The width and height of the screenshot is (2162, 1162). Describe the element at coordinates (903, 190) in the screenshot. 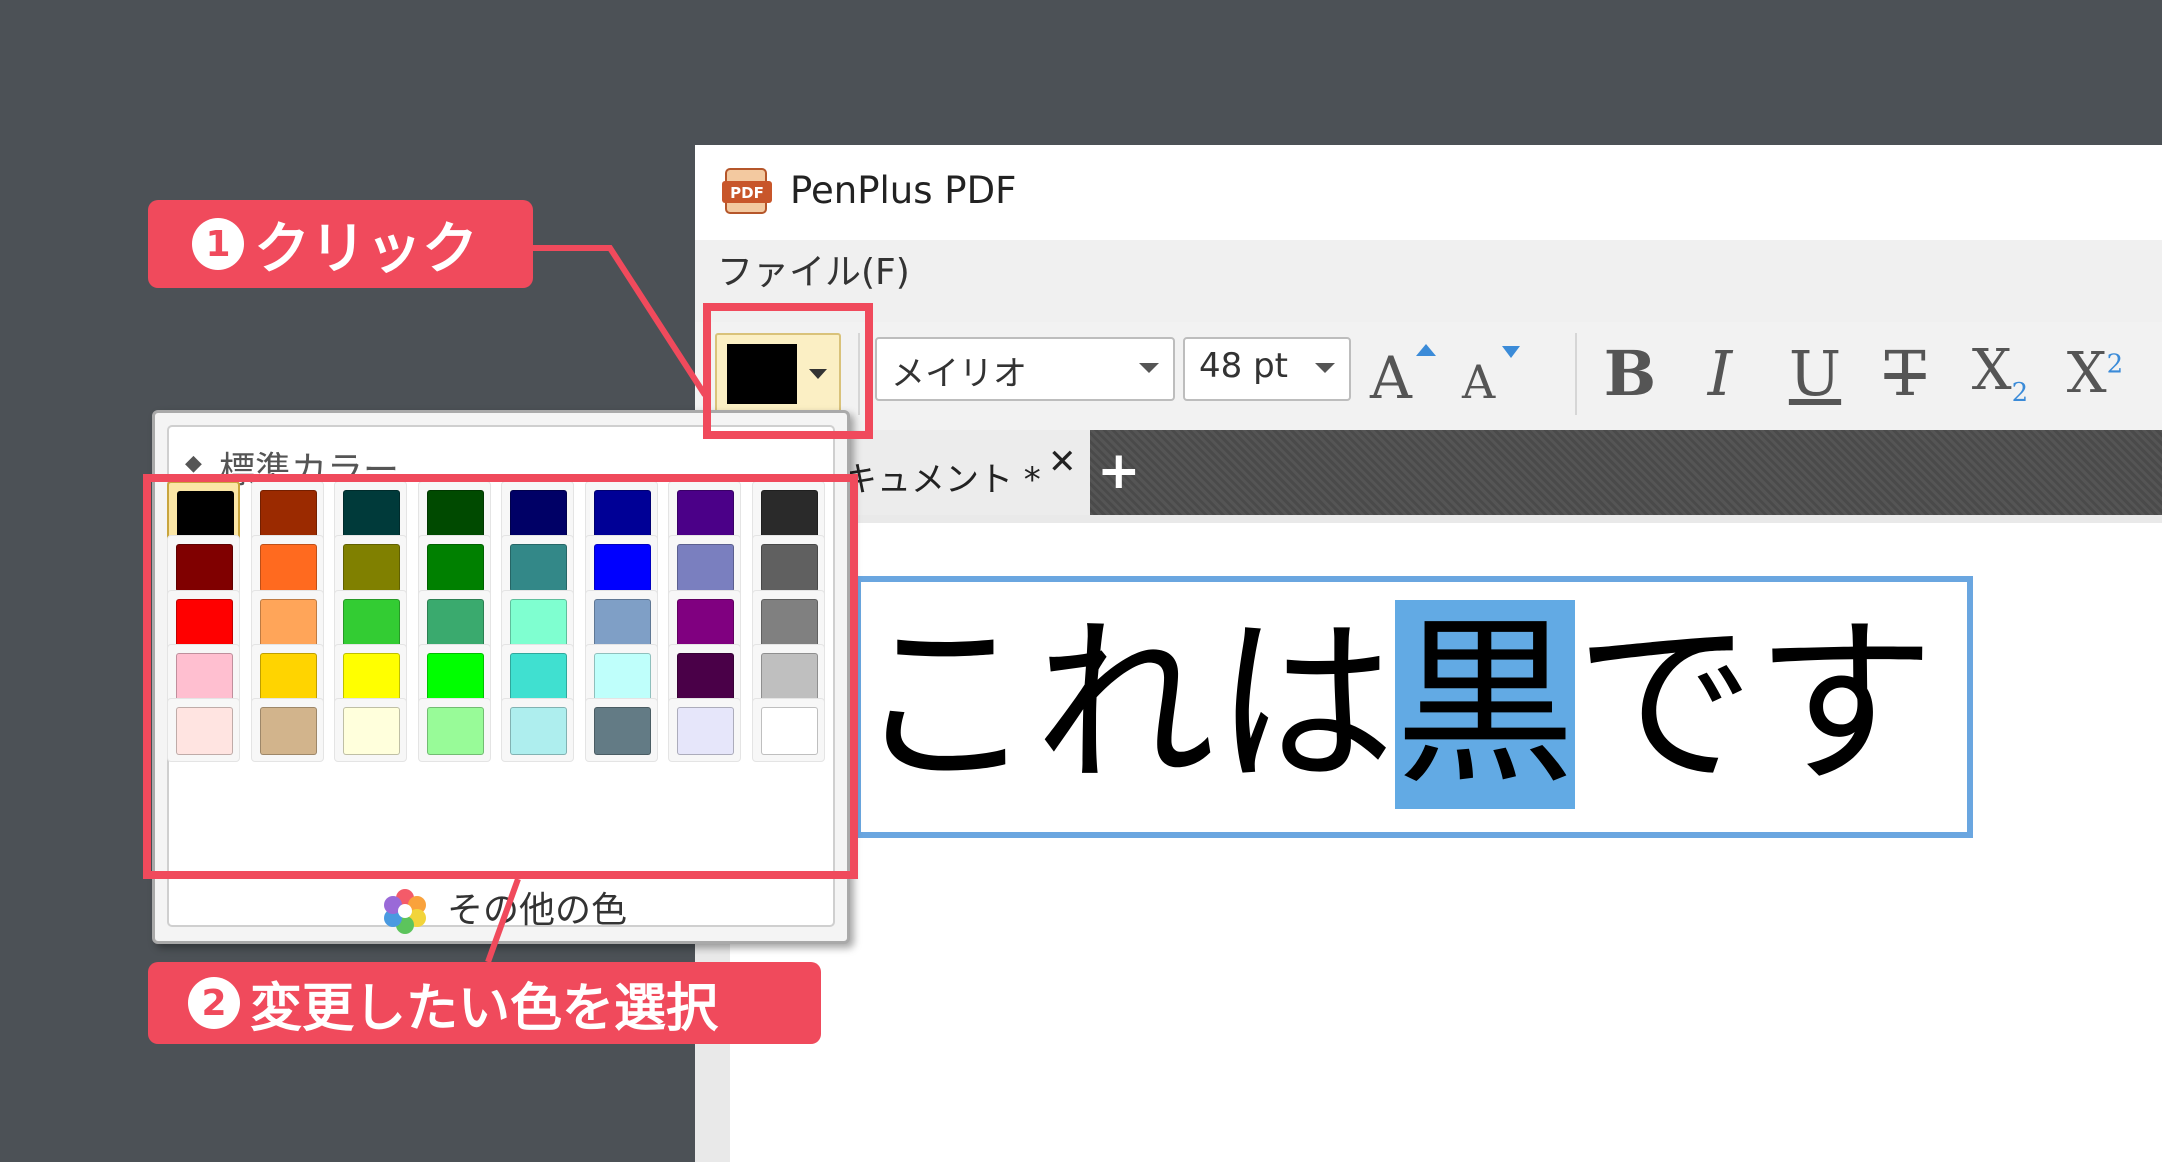

I see `window-title: PenPlus PDF` at that location.